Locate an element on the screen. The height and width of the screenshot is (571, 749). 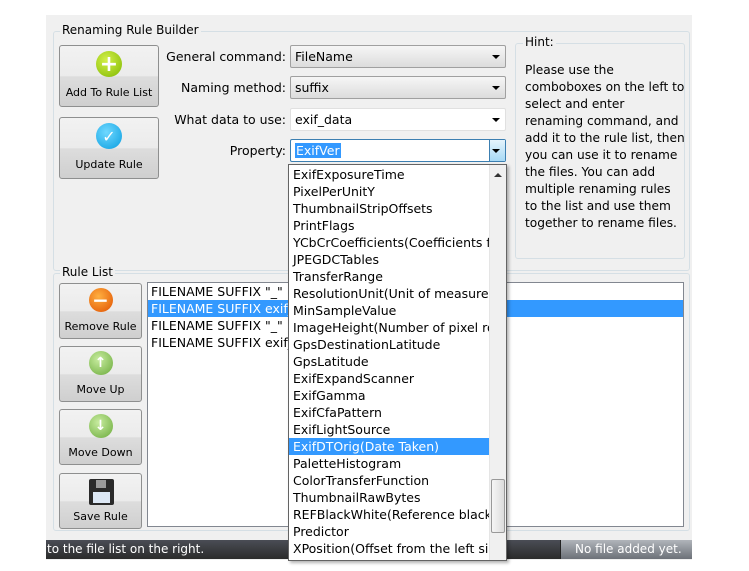
dropdown-item: ThumbnailStripOffsets is located at coordinates (389, 208).